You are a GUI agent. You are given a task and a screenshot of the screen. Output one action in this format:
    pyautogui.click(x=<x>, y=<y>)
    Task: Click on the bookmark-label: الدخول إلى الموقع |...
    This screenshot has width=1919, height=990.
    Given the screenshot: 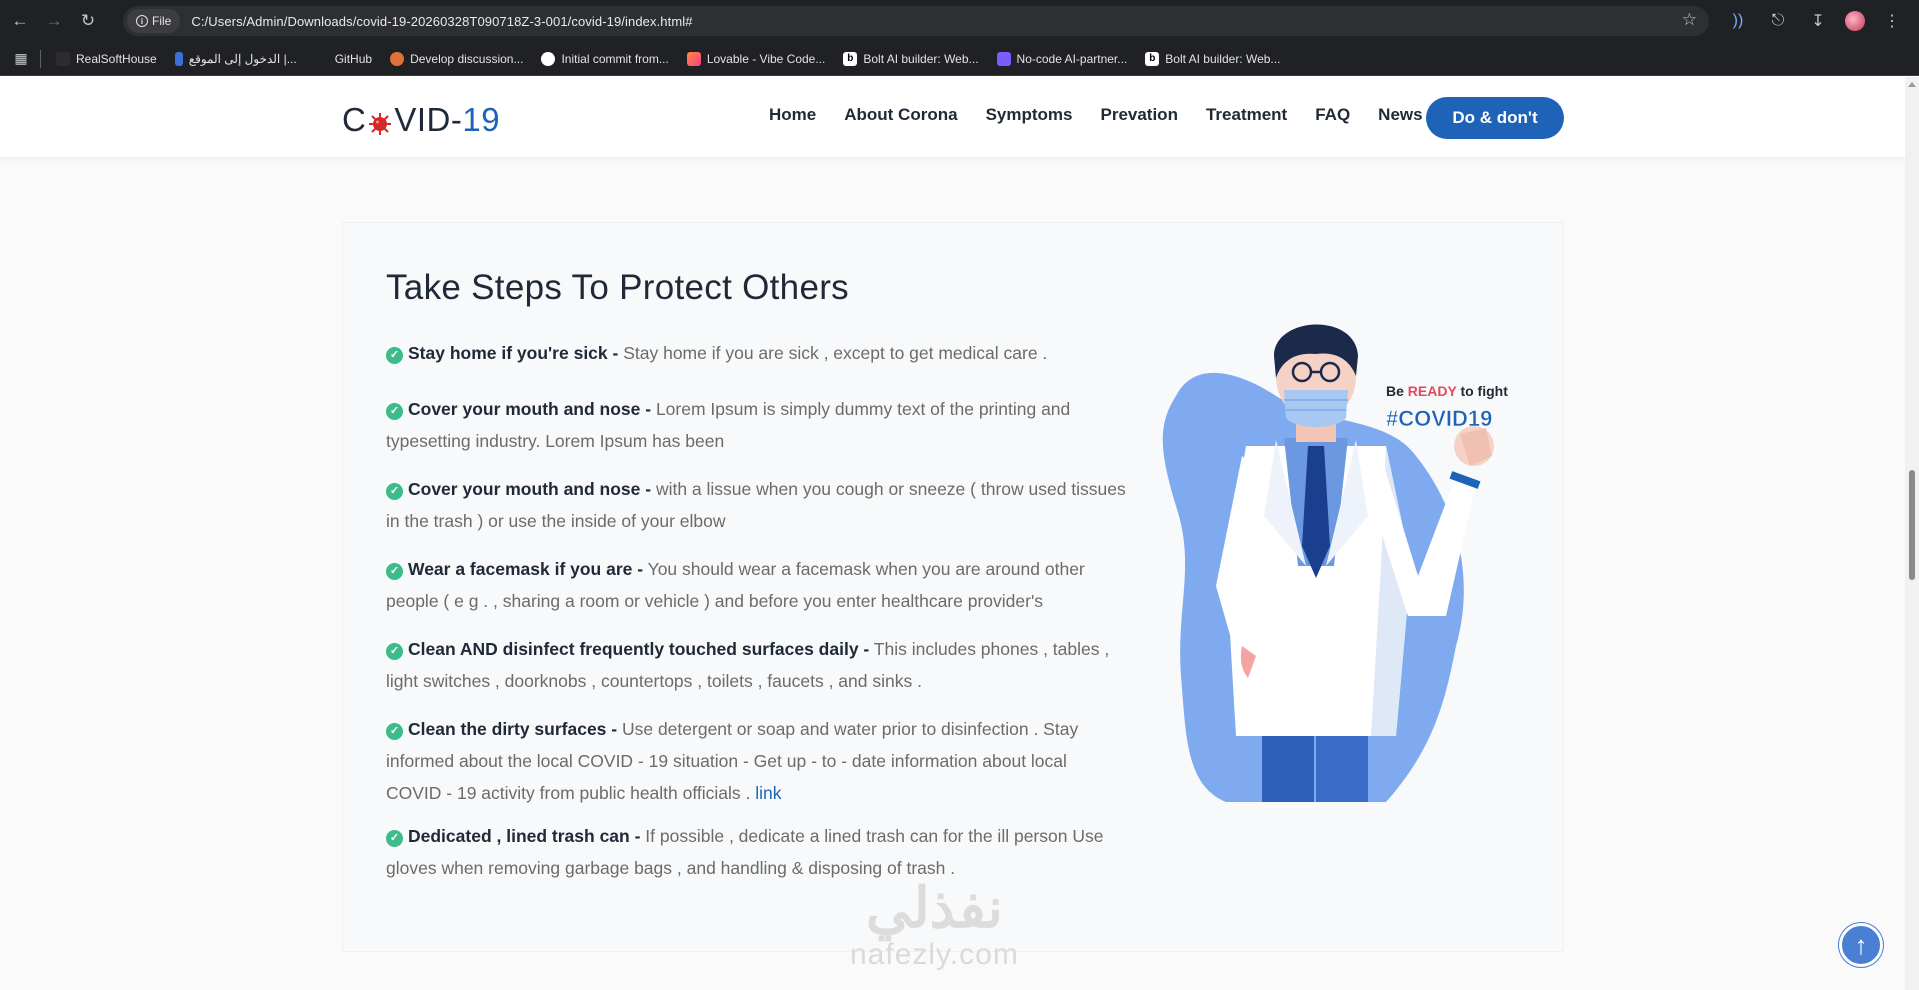 What is the action you would take?
    pyautogui.click(x=242, y=58)
    